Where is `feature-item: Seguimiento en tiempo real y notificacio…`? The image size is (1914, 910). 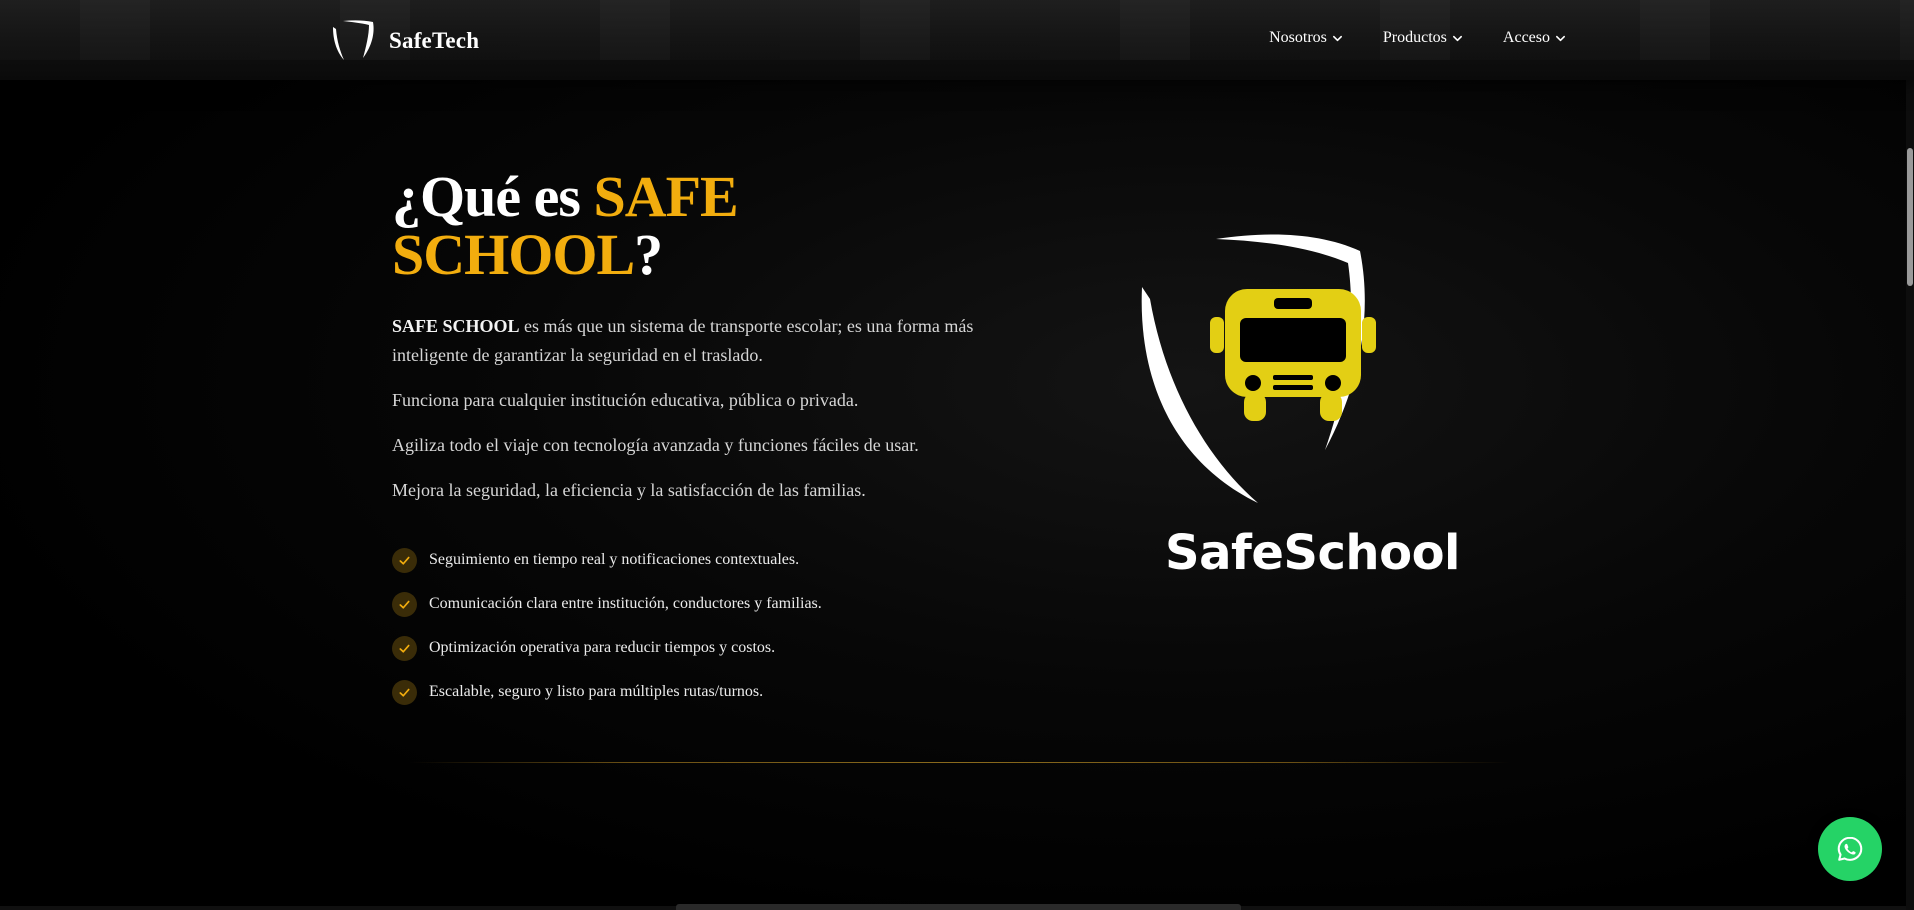 feature-item: Seguimiento en tiempo real y notificacio… is located at coordinates (607, 560).